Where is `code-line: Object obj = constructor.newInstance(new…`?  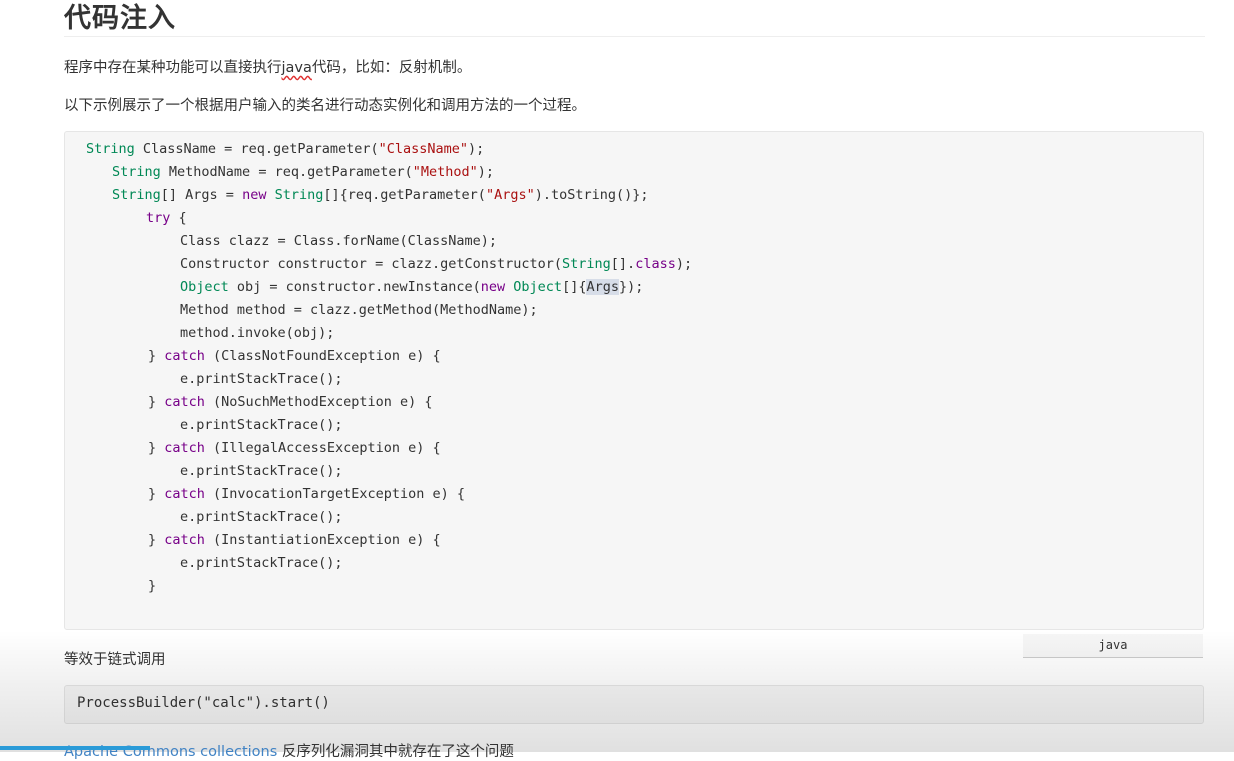 code-line: Object obj = constructor.newInstance(new… is located at coordinates (411, 287).